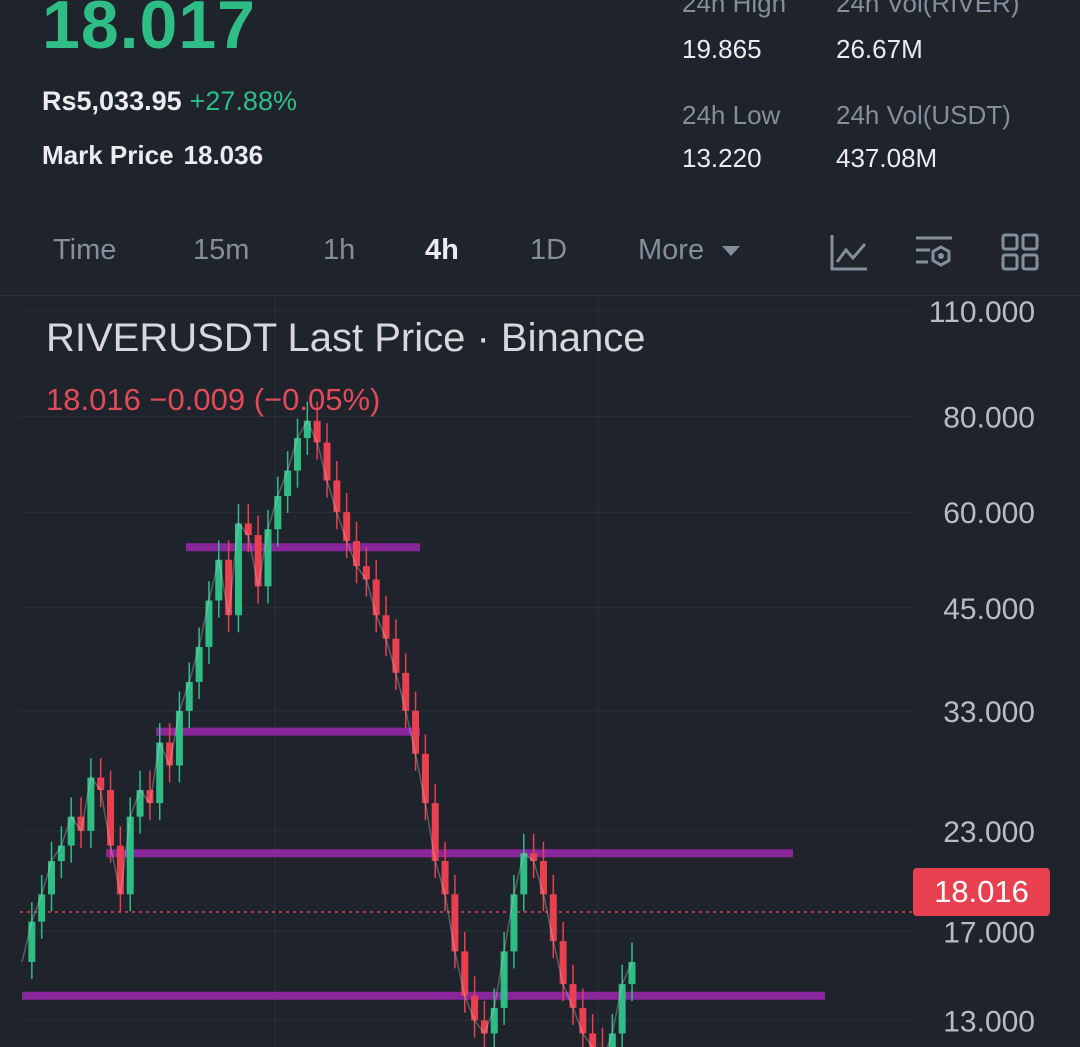  I want to click on fiat-price: Rs5,033.95, so click(112, 101).